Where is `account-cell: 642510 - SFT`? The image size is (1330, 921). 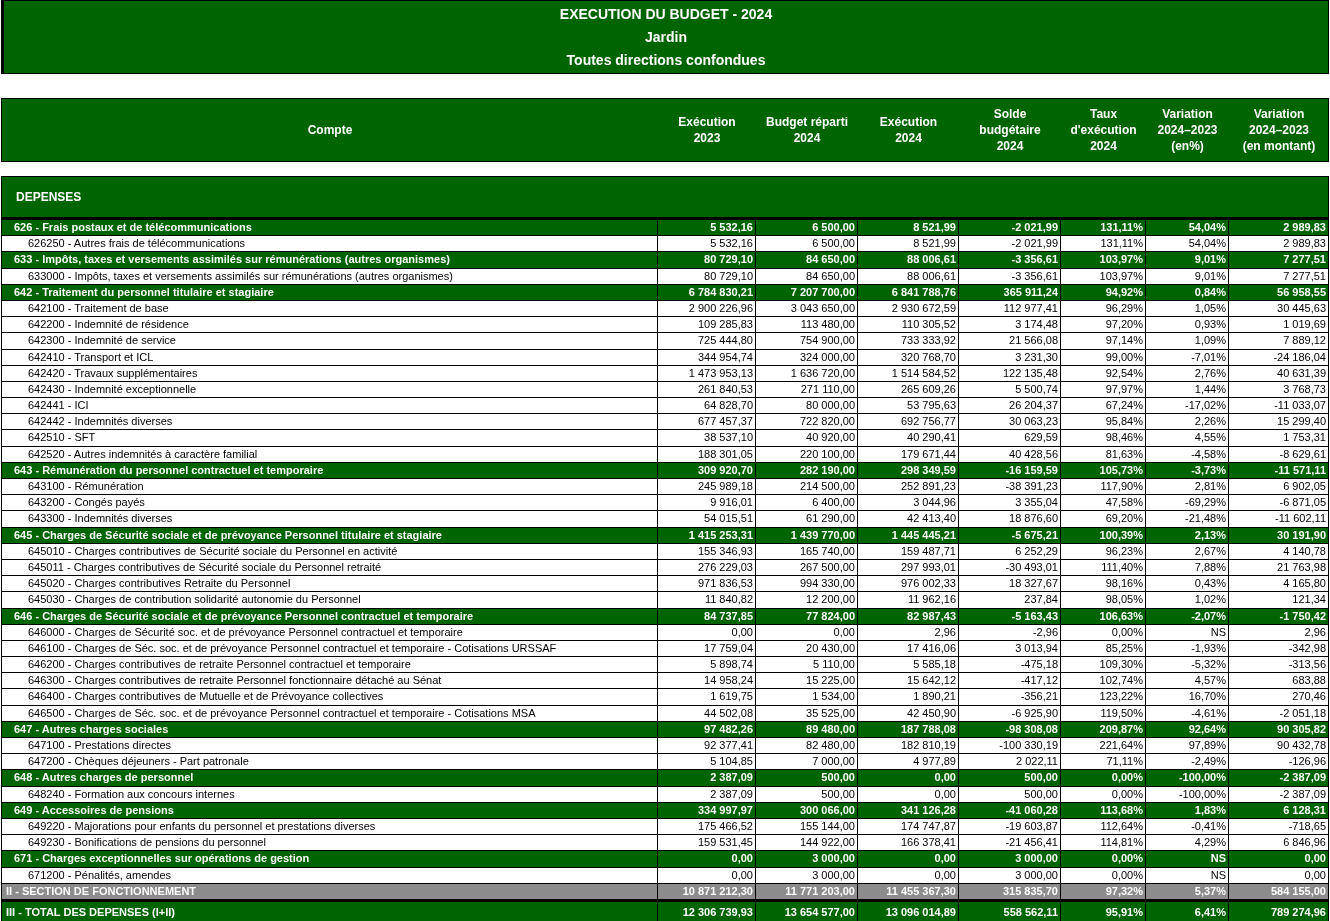 account-cell: 642510 - SFT is located at coordinates (330, 438).